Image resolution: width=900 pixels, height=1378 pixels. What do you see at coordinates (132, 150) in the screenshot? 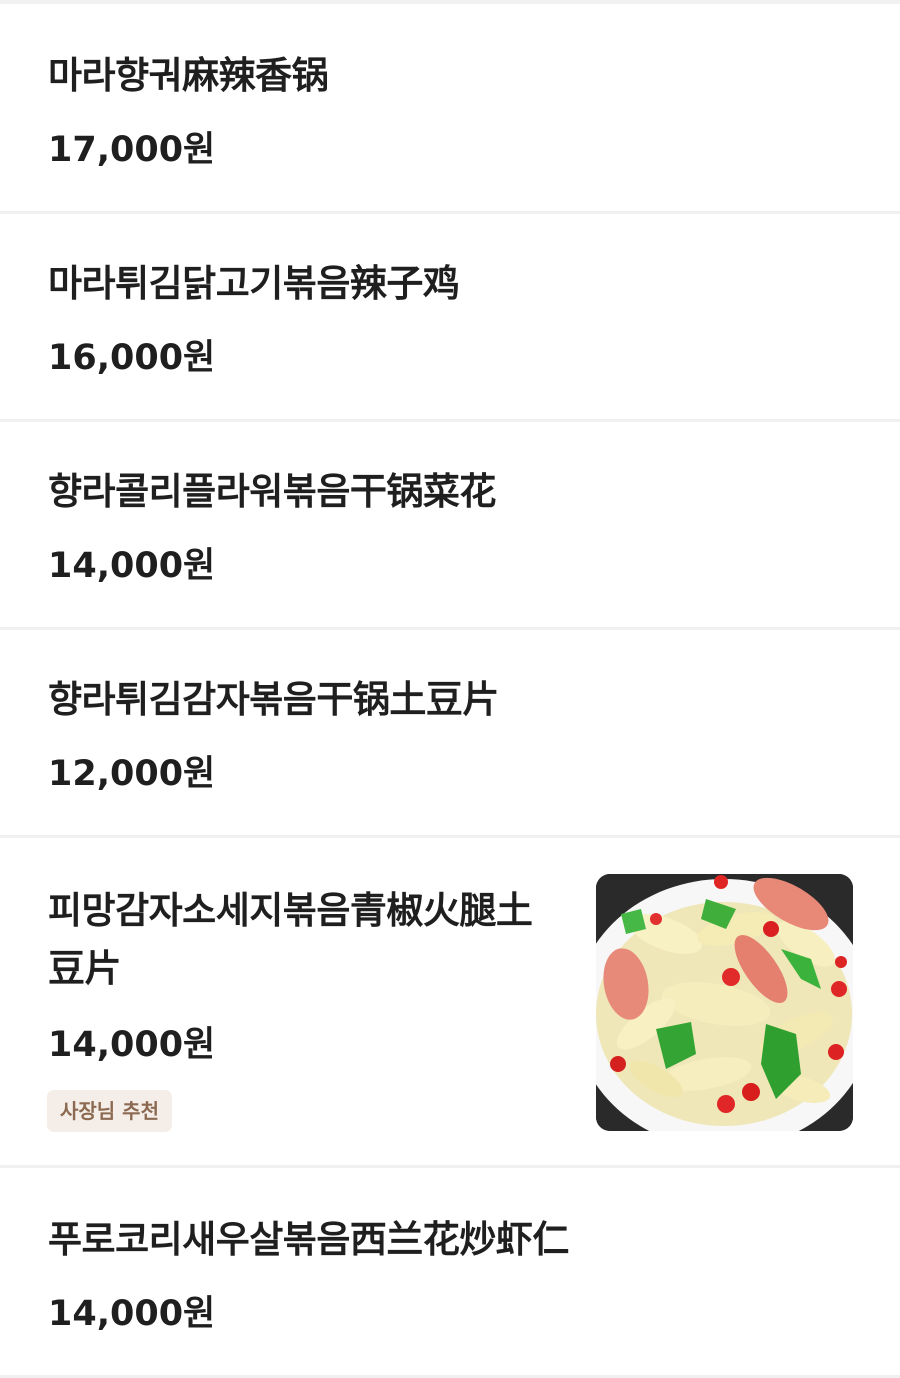
I see `menu-item-price: 17,000원` at bounding box center [132, 150].